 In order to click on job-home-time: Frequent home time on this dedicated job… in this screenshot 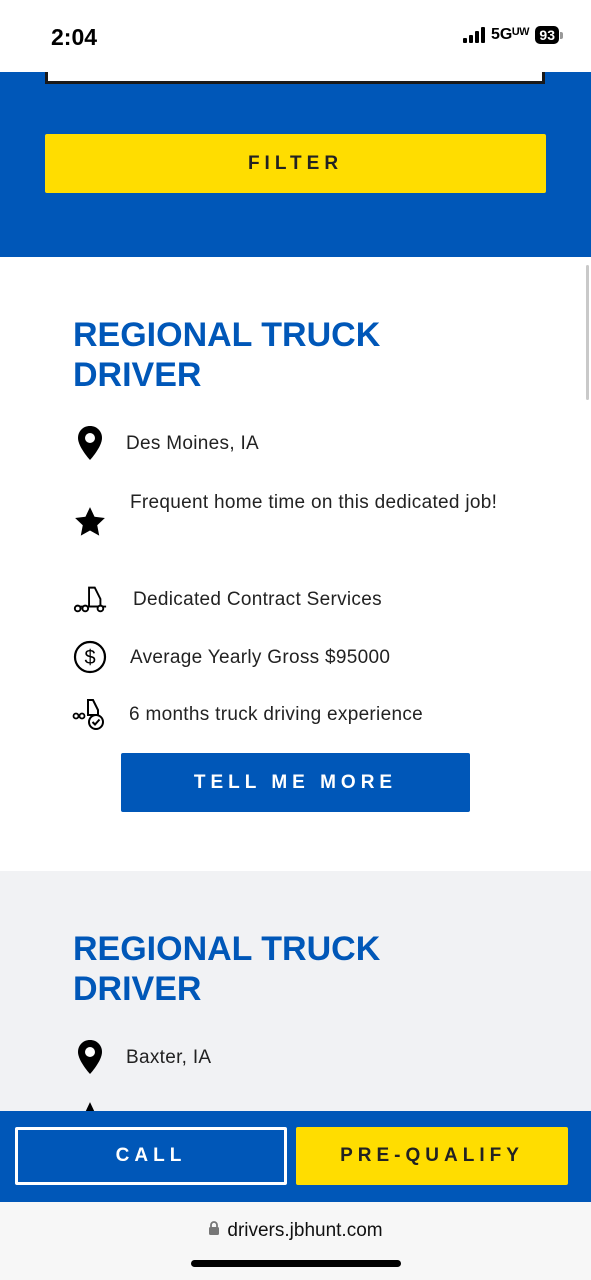, I will do `click(314, 502)`.